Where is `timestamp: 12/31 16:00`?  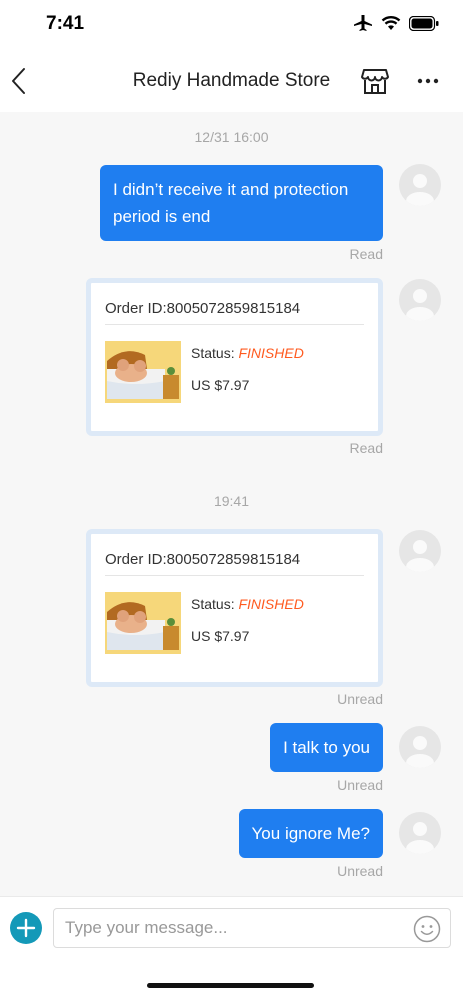 timestamp: 12/31 16:00 is located at coordinates (231, 137).